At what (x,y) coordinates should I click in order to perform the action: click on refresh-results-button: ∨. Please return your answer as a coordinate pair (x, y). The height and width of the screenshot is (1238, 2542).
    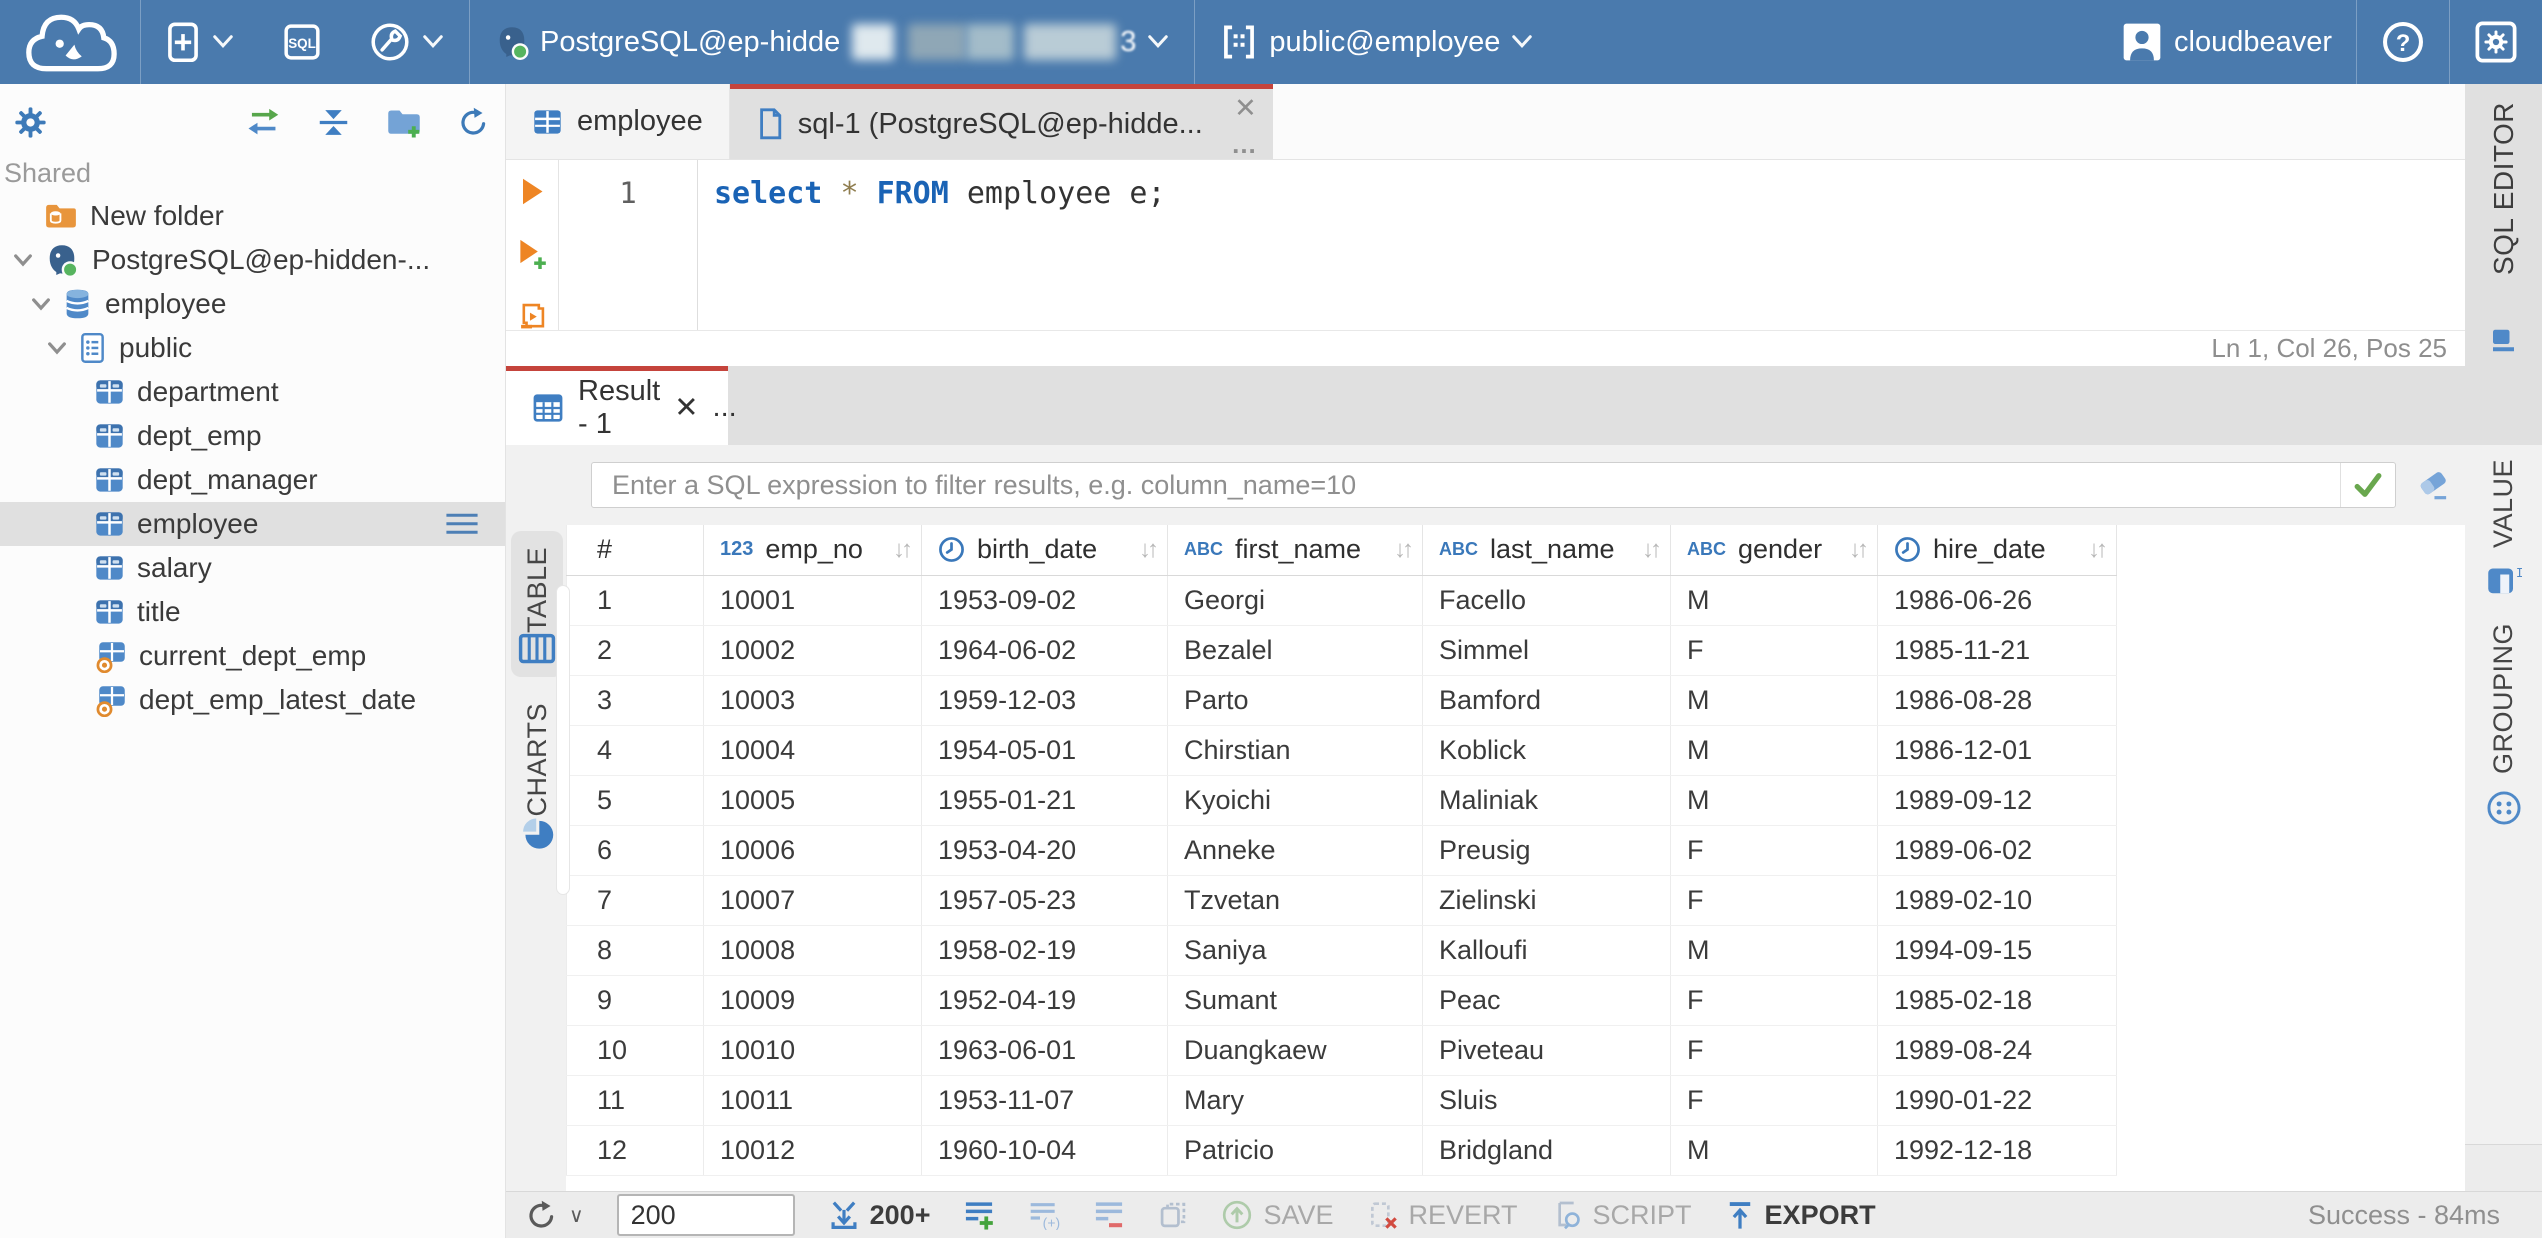
    Looking at the image, I should click on (555, 1215).